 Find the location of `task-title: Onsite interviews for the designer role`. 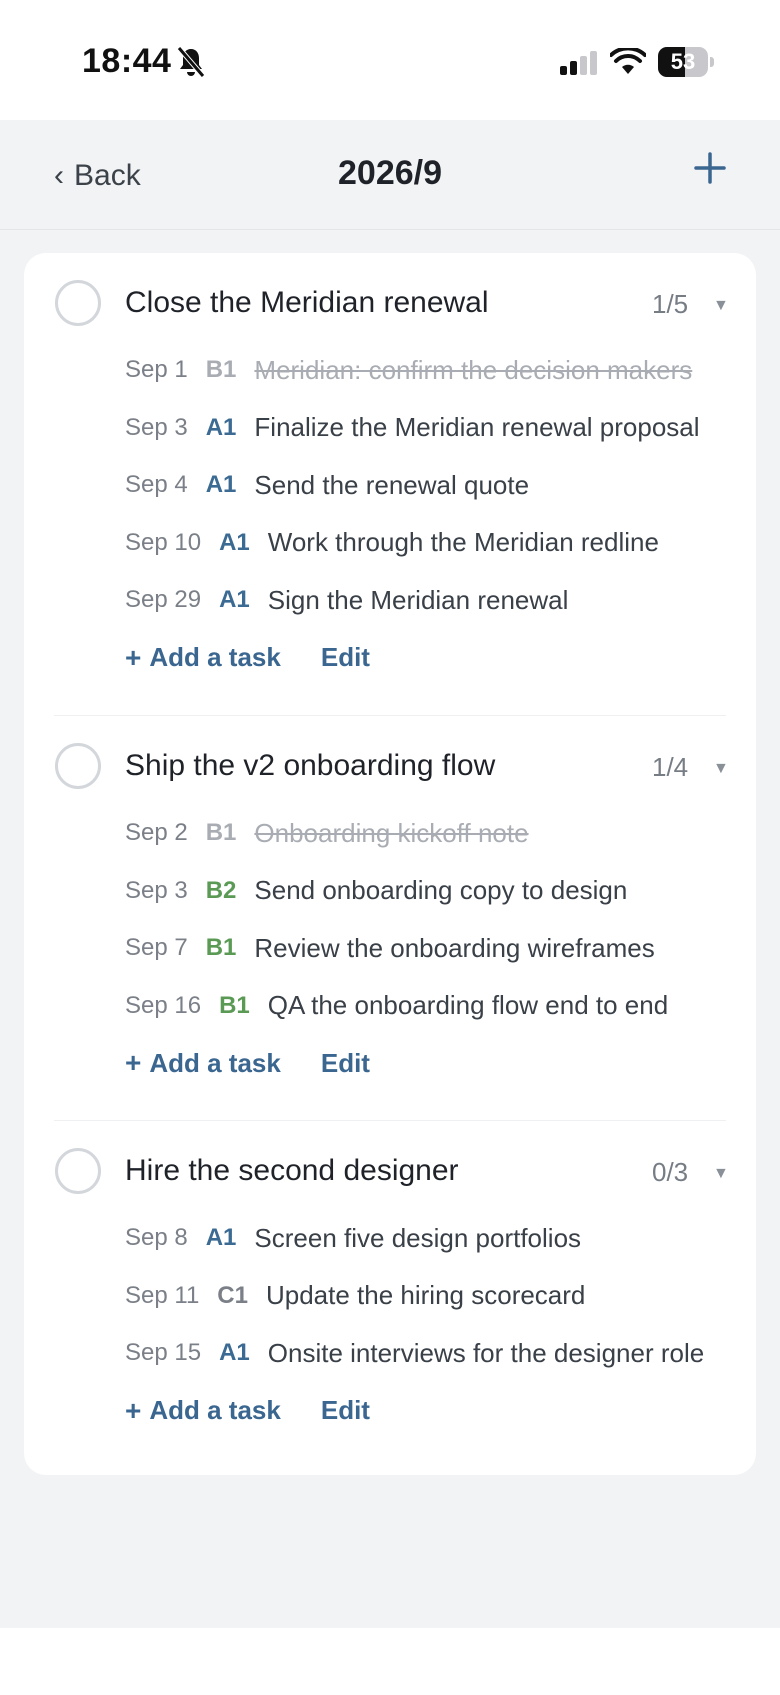

task-title: Onsite interviews for the designer role is located at coordinates (486, 1352).